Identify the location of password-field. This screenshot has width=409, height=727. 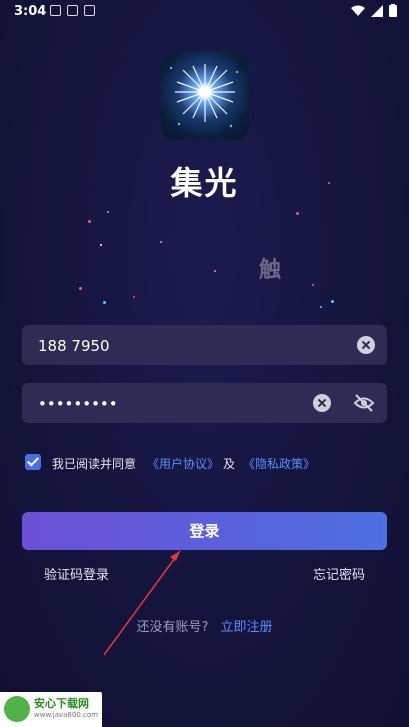
(204, 404).